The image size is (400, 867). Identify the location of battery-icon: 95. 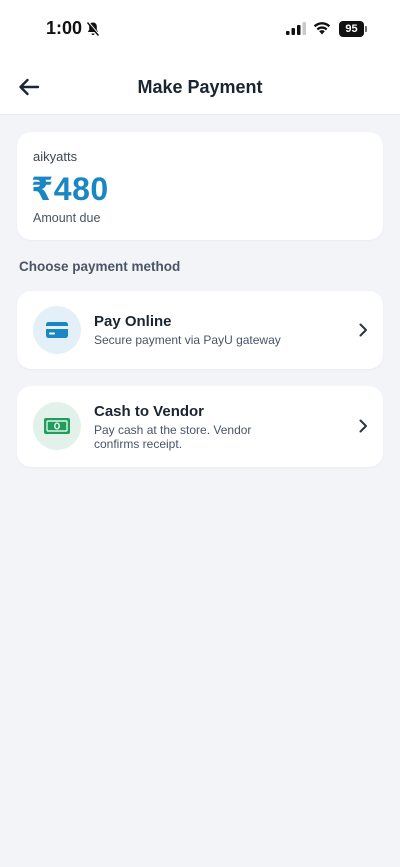
(353, 29).